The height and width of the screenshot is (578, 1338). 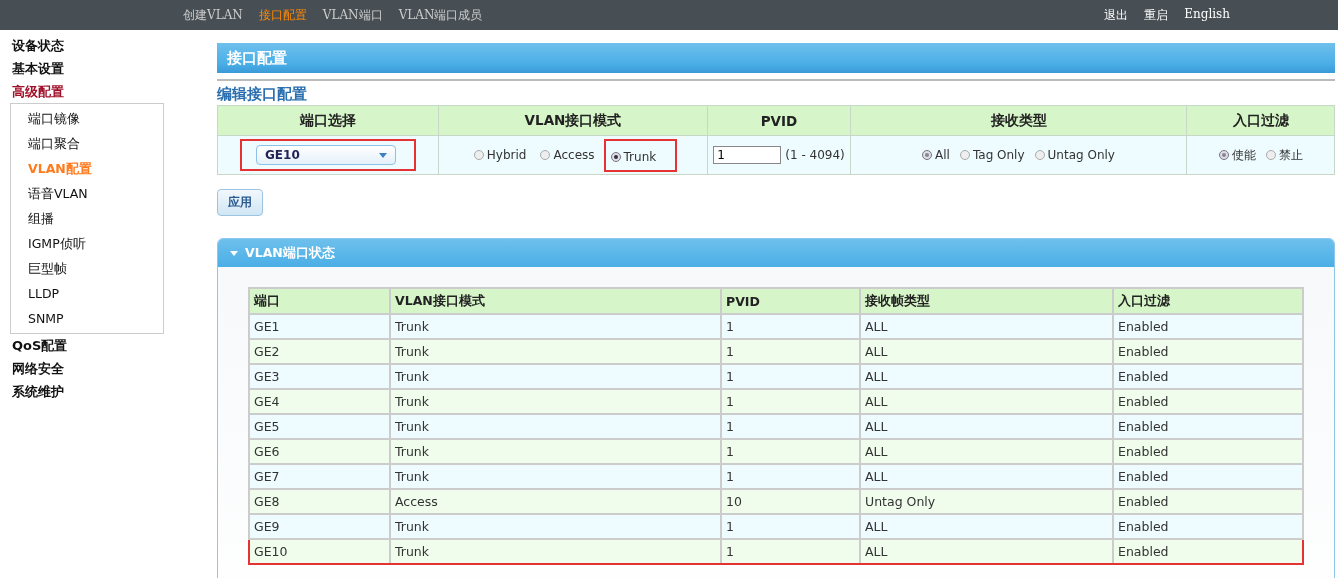 What do you see at coordinates (87, 293) in the screenshot?
I see `sidebar-item: LLDP` at bounding box center [87, 293].